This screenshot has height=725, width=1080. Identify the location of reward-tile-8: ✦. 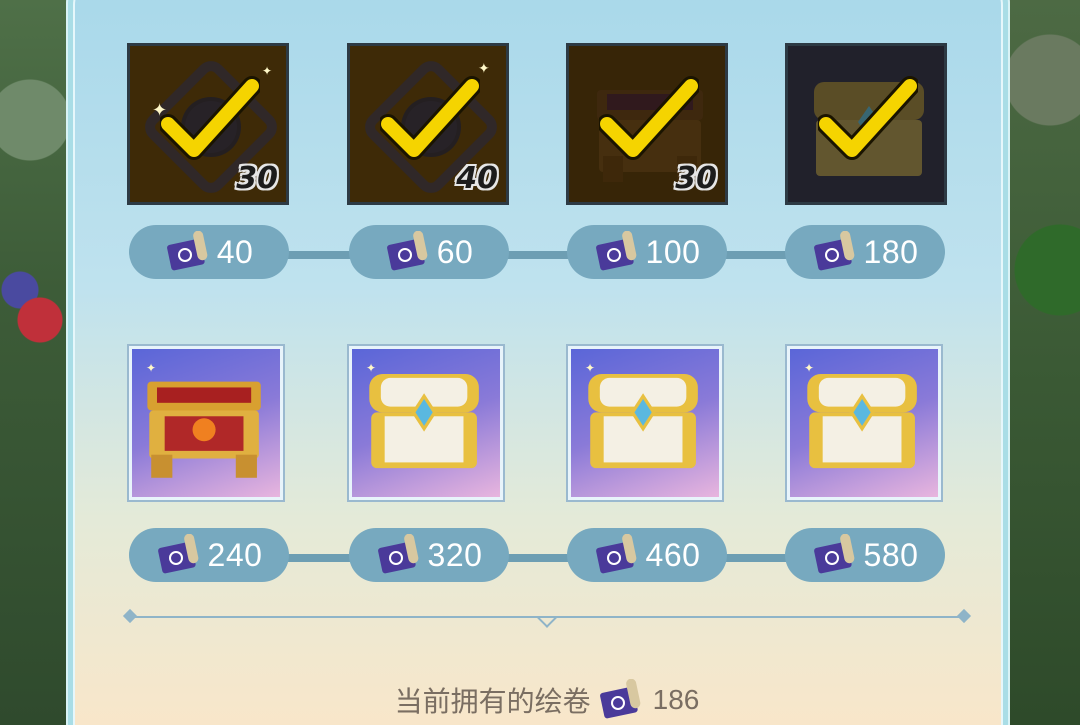
(864, 423).